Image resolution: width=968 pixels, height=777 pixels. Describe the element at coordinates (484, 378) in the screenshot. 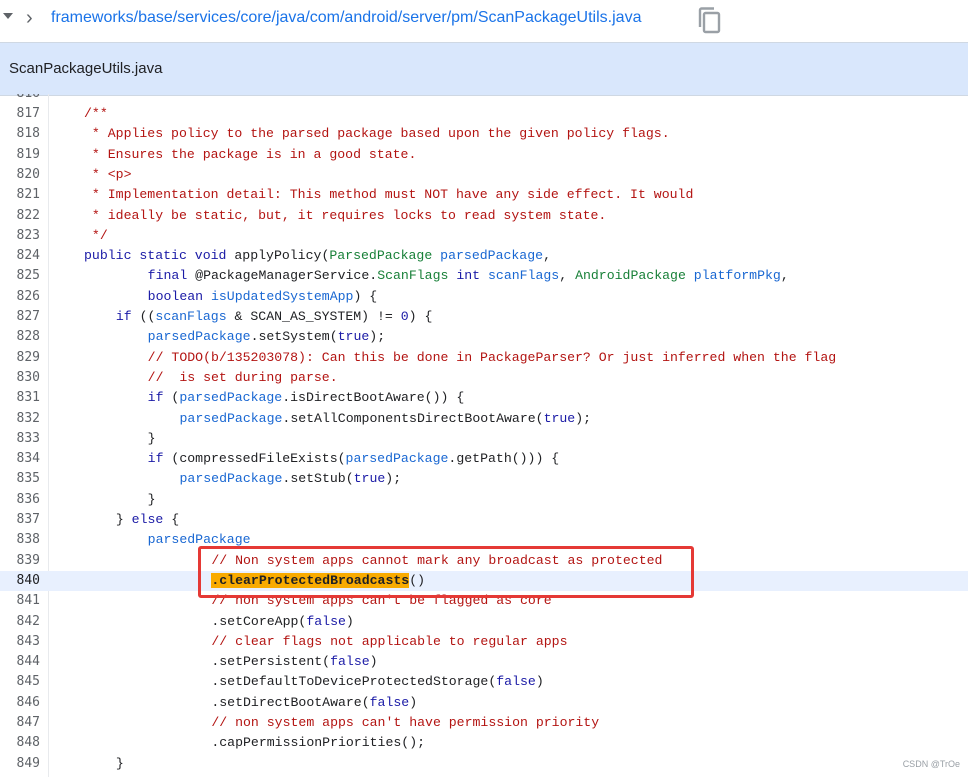

I see `code-line: 830 // is set during parse.` at that location.